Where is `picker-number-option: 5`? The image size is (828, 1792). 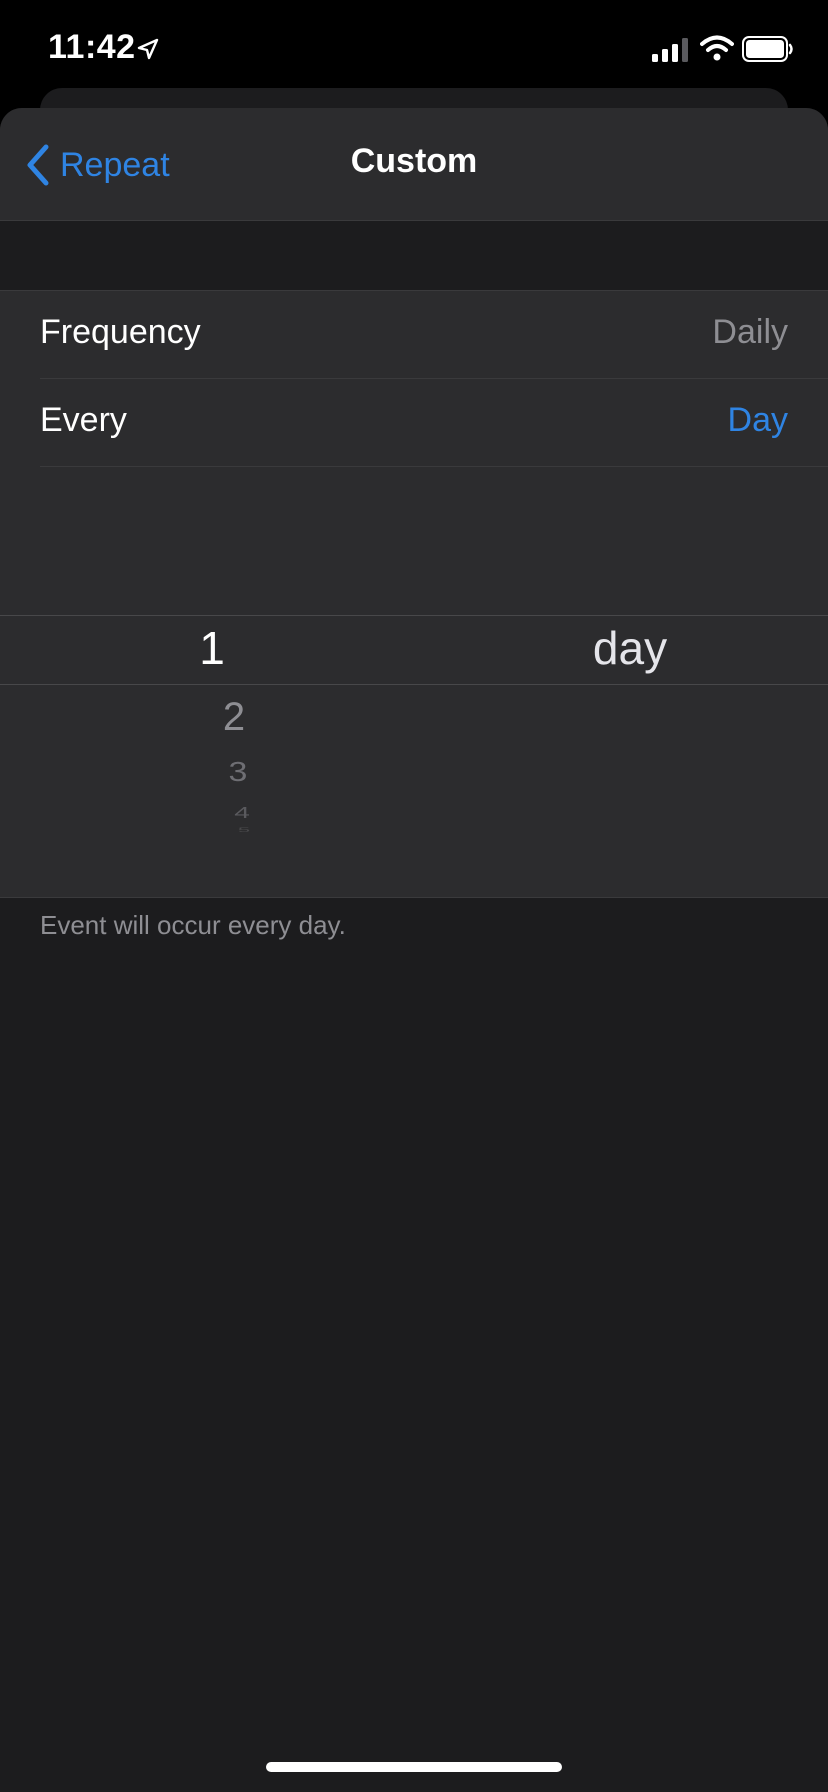
picker-number-option: 5 is located at coordinates (244, 830).